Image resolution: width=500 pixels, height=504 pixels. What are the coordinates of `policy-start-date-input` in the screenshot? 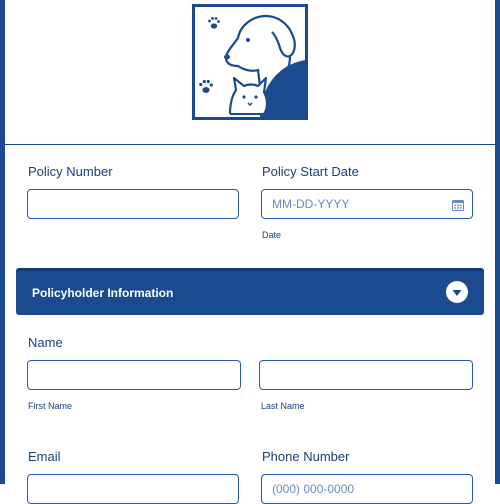 It's located at (367, 204).